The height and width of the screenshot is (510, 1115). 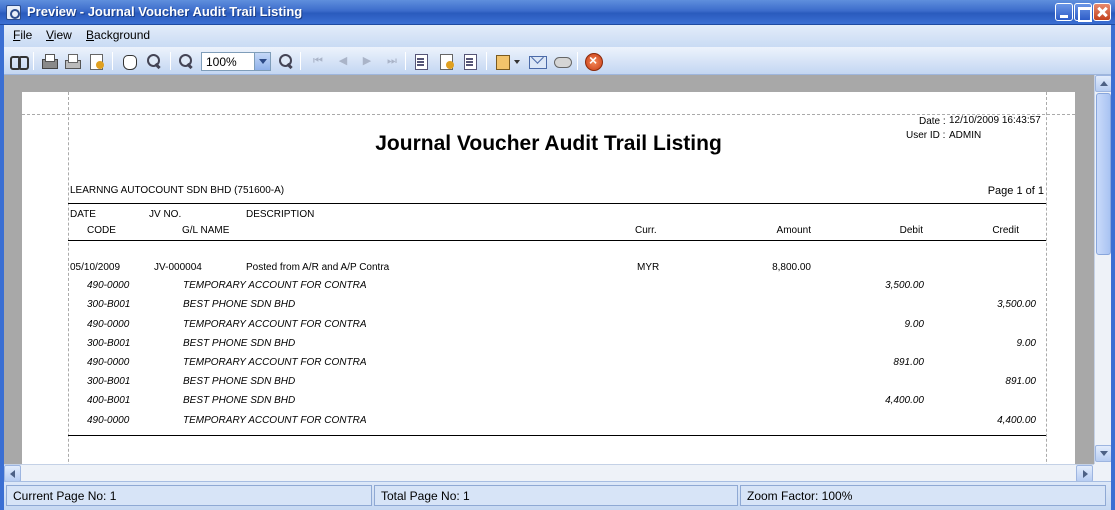 I want to click on menu-file: File, so click(x=22, y=35).